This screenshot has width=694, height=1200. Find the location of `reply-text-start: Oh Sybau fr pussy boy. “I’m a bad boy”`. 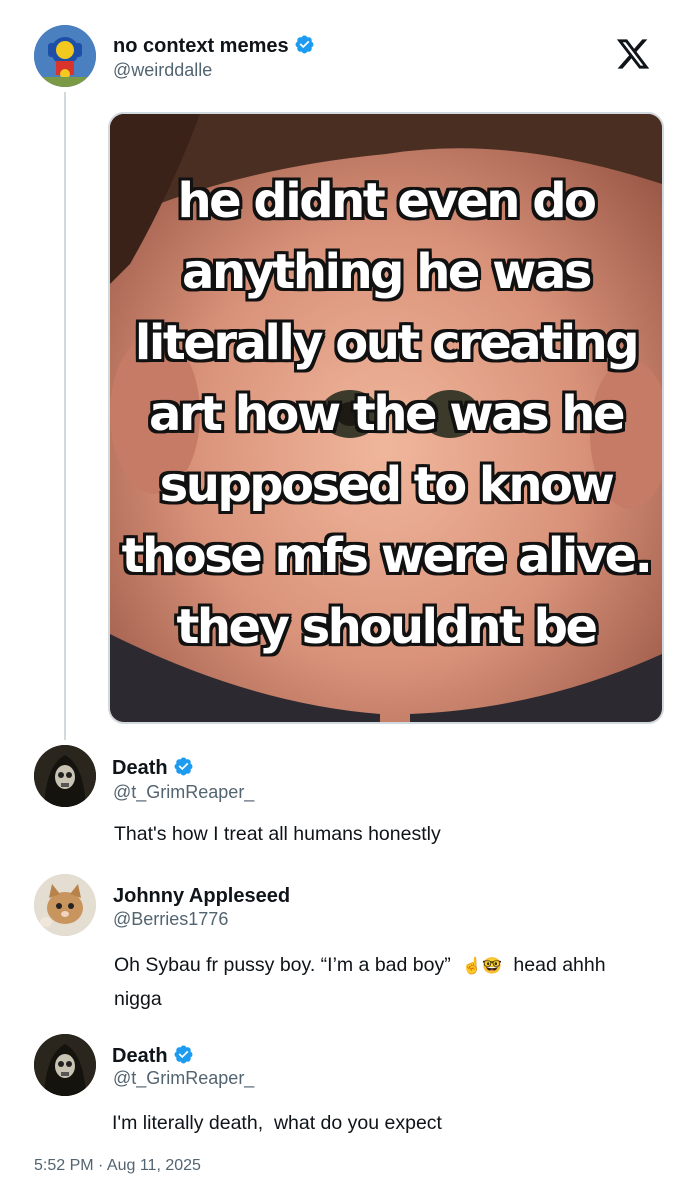

reply-text-start: Oh Sybau fr pussy boy. “I’m a bad boy” is located at coordinates (282, 965).